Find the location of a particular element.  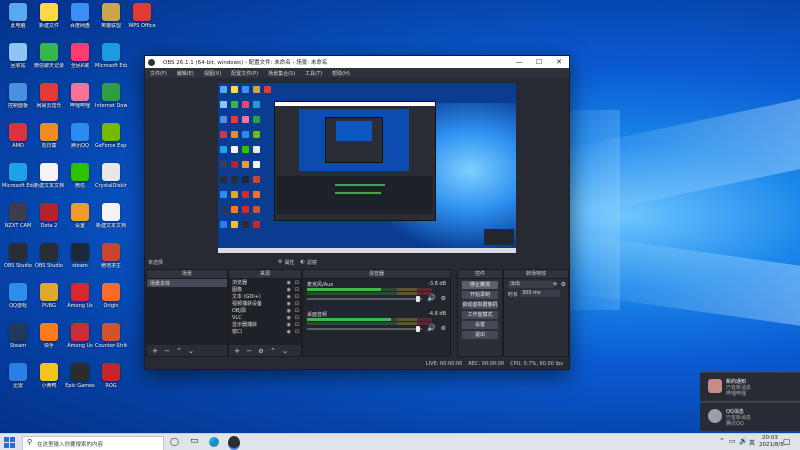

control-button: 停止推流 is located at coordinates (480, 285).